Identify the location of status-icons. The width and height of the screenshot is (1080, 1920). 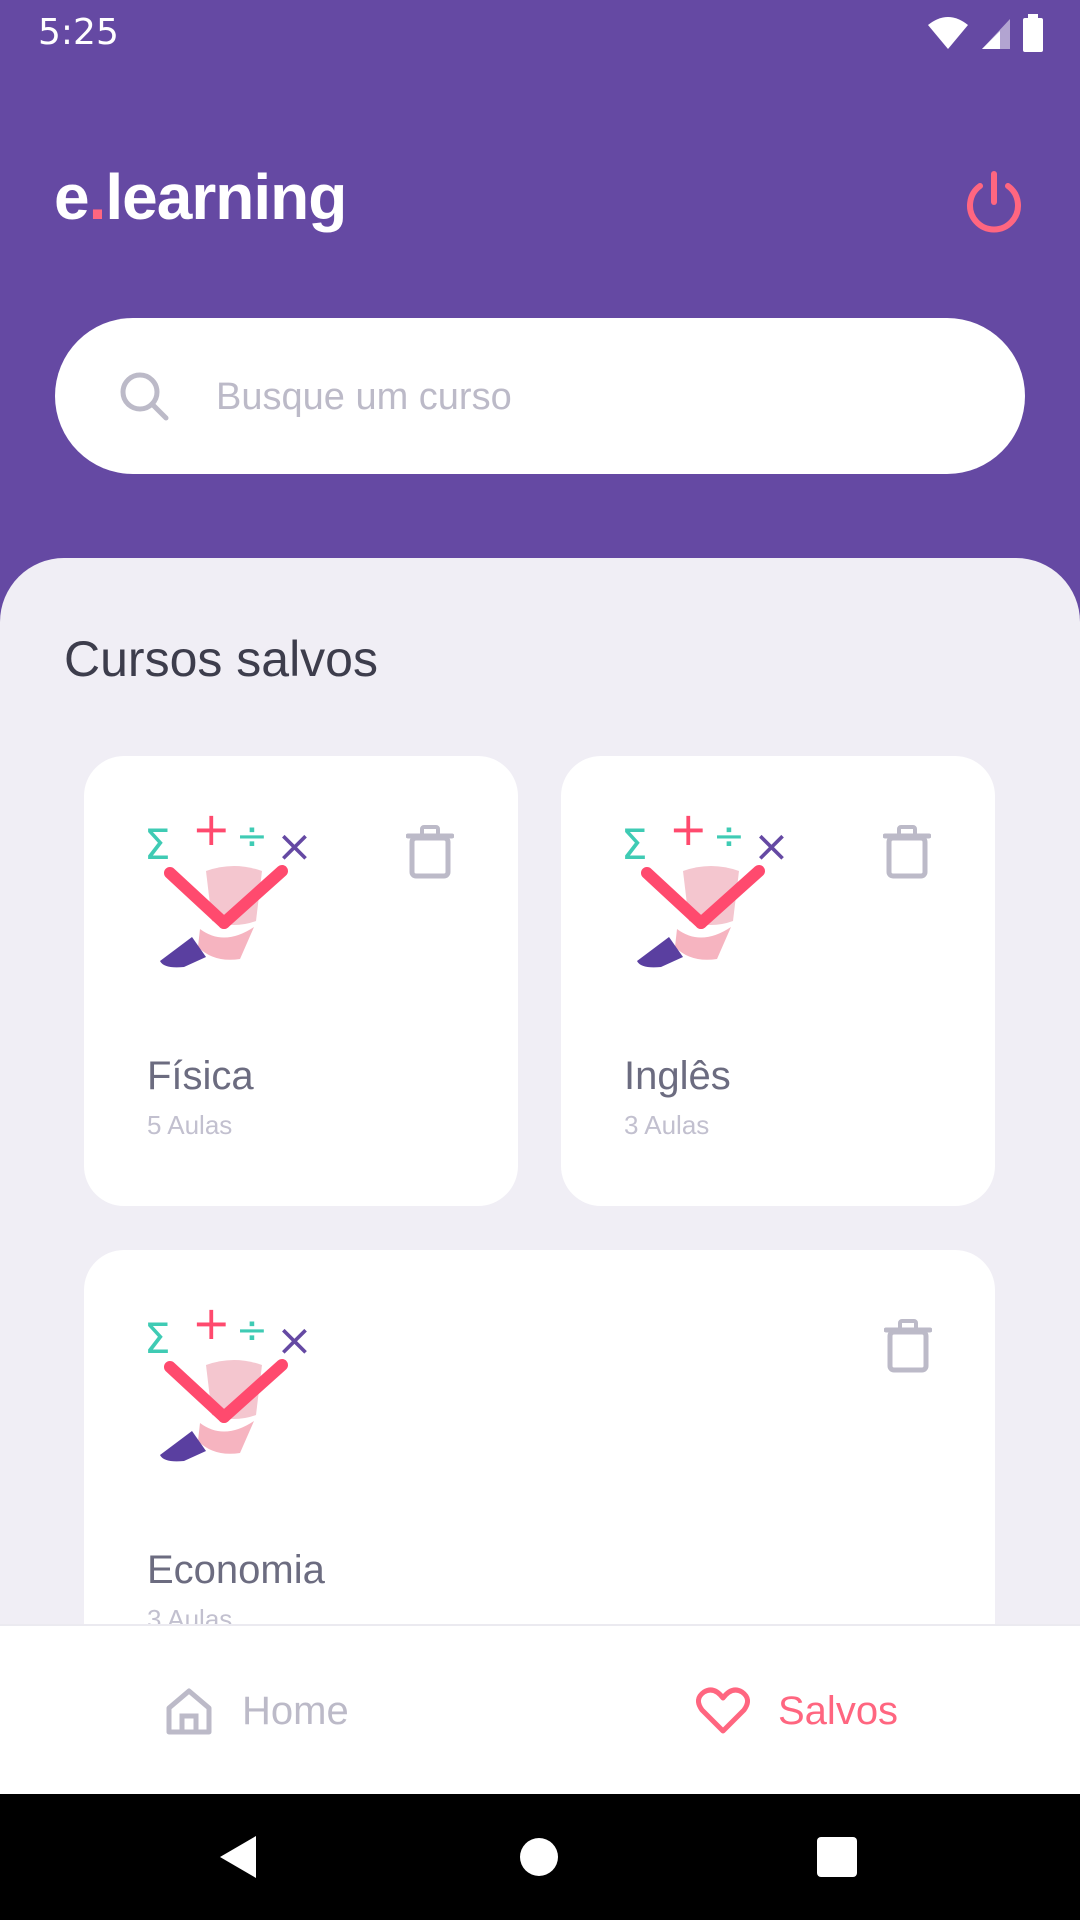
(985, 33).